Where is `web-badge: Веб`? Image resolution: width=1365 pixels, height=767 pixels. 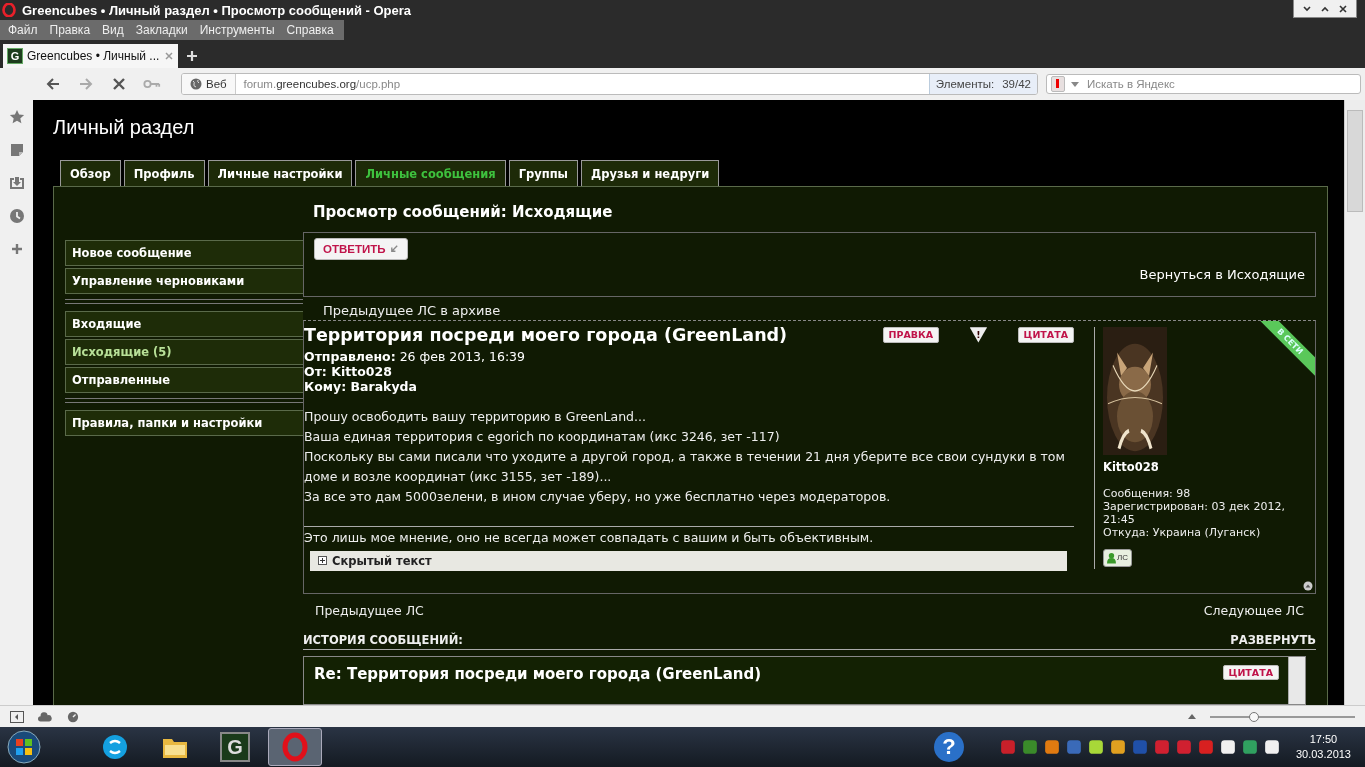
web-badge: Веб is located at coordinates (209, 84).